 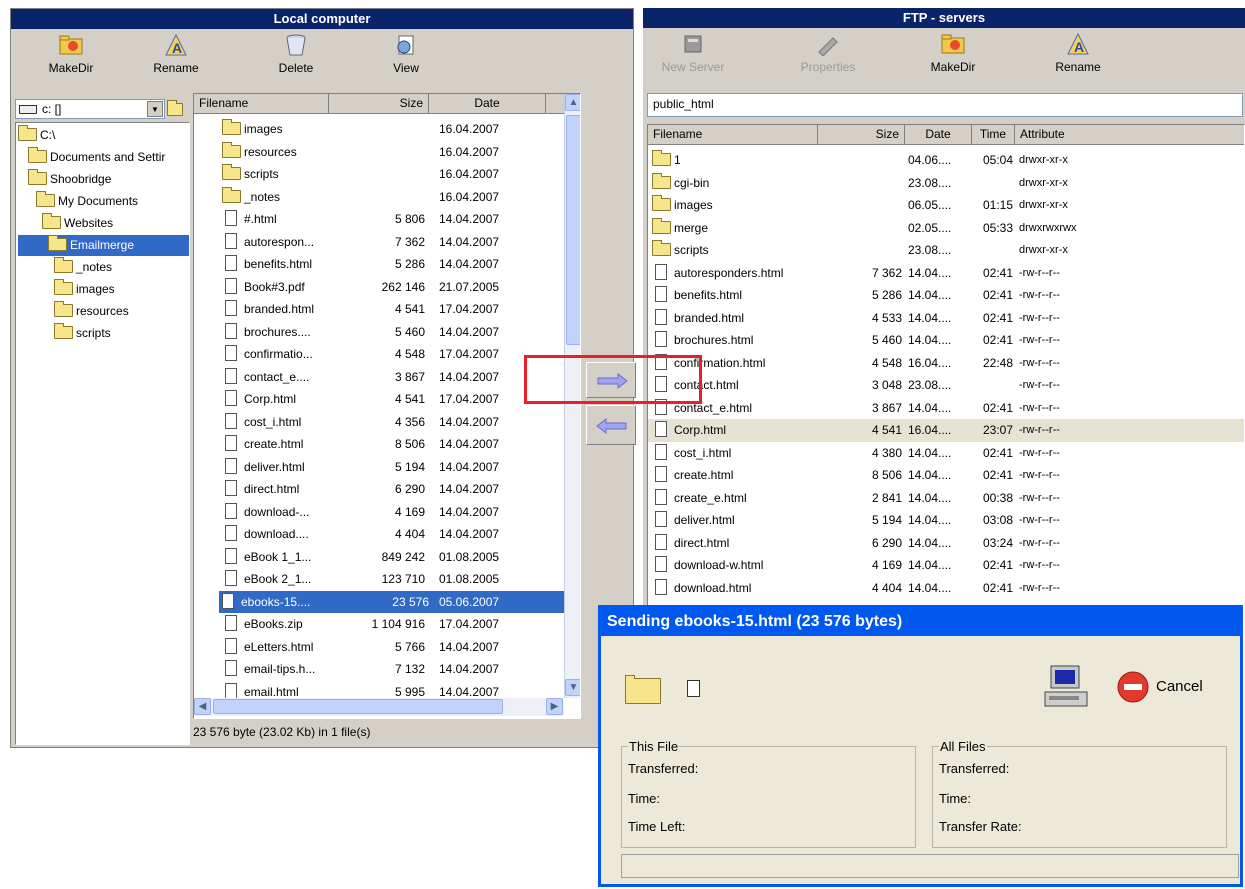 What do you see at coordinates (1078, 53) in the screenshot?
I see `remote-rename-button: A Rename` at bounding box center [1078, 53].